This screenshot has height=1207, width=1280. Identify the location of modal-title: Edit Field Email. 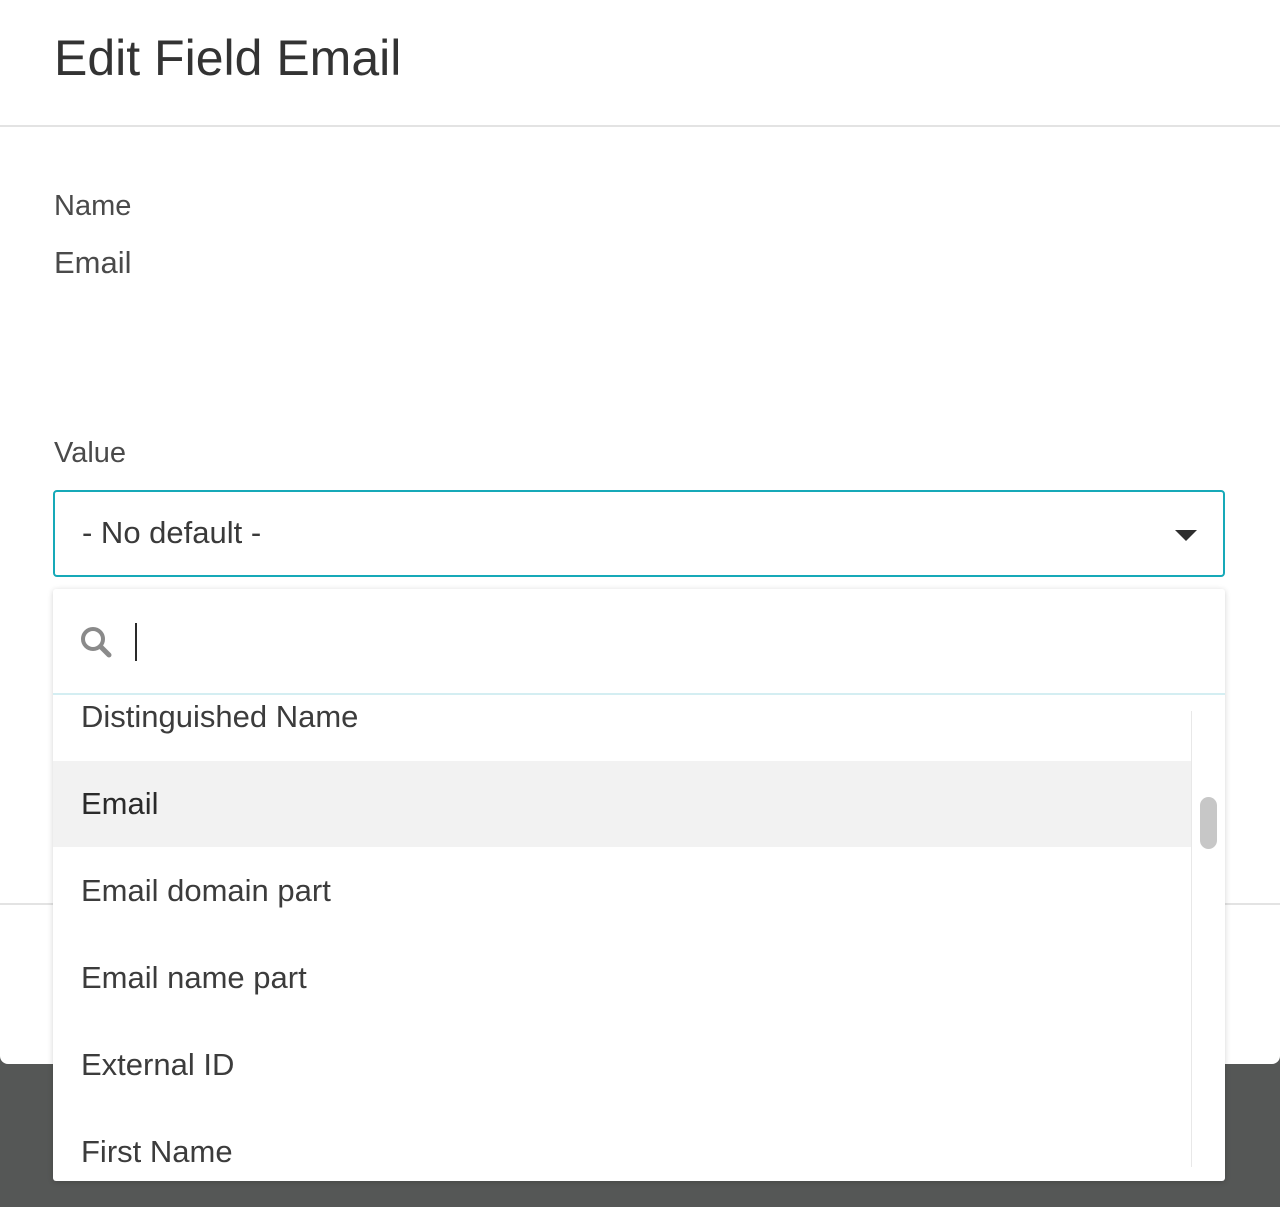
(228, 58).